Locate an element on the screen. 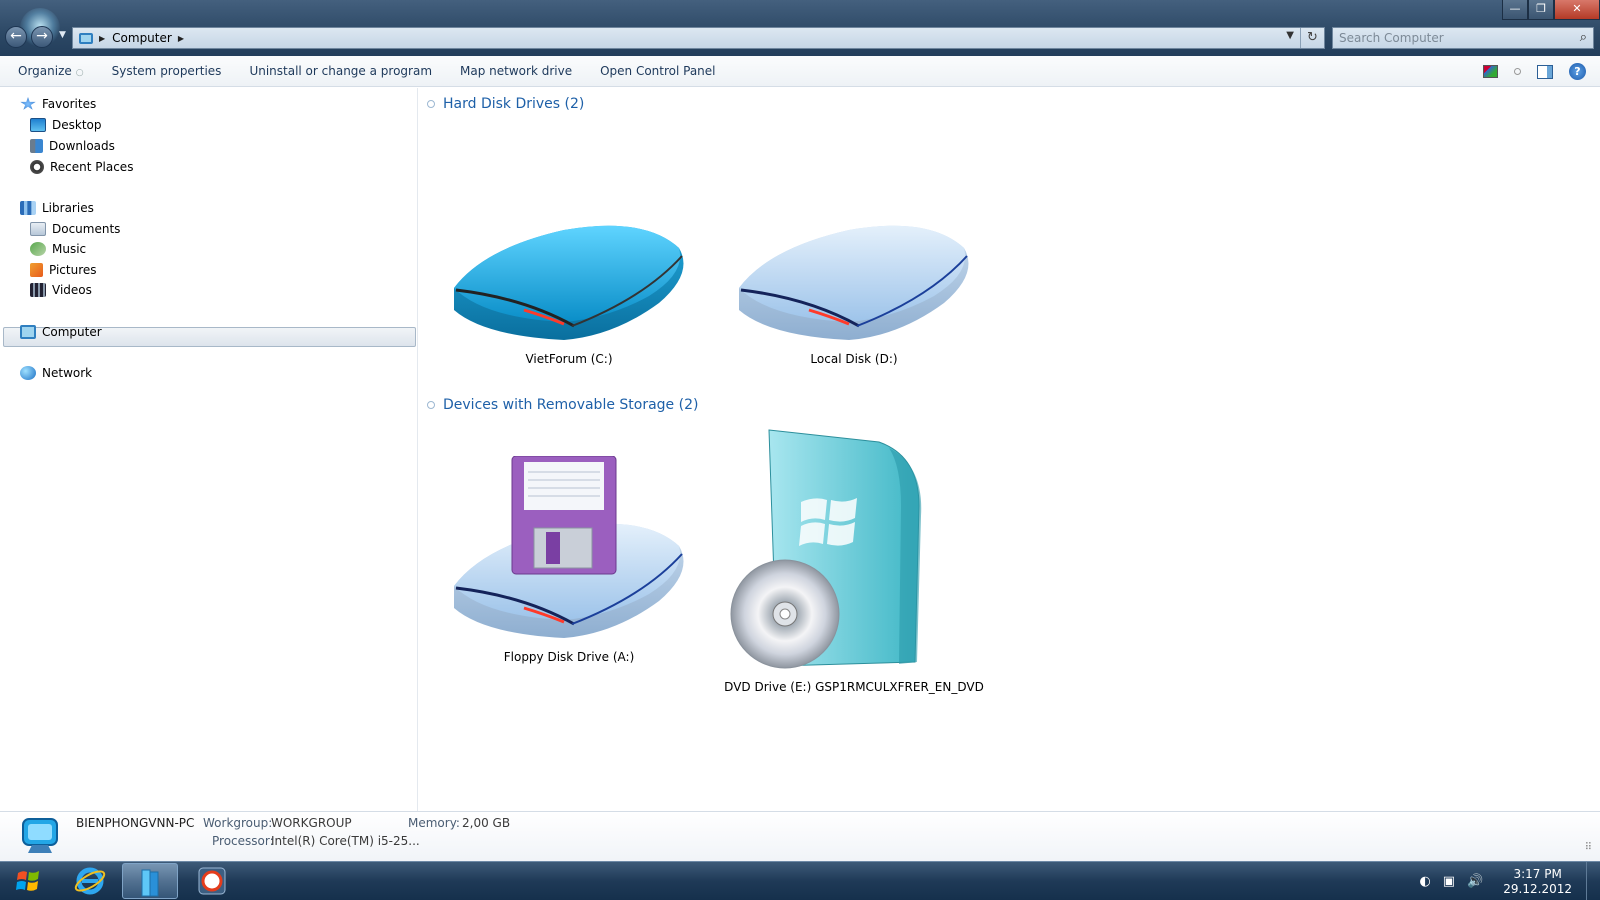  open-control-panel-button: Open Control Panel is located at coordinates (657, 71).